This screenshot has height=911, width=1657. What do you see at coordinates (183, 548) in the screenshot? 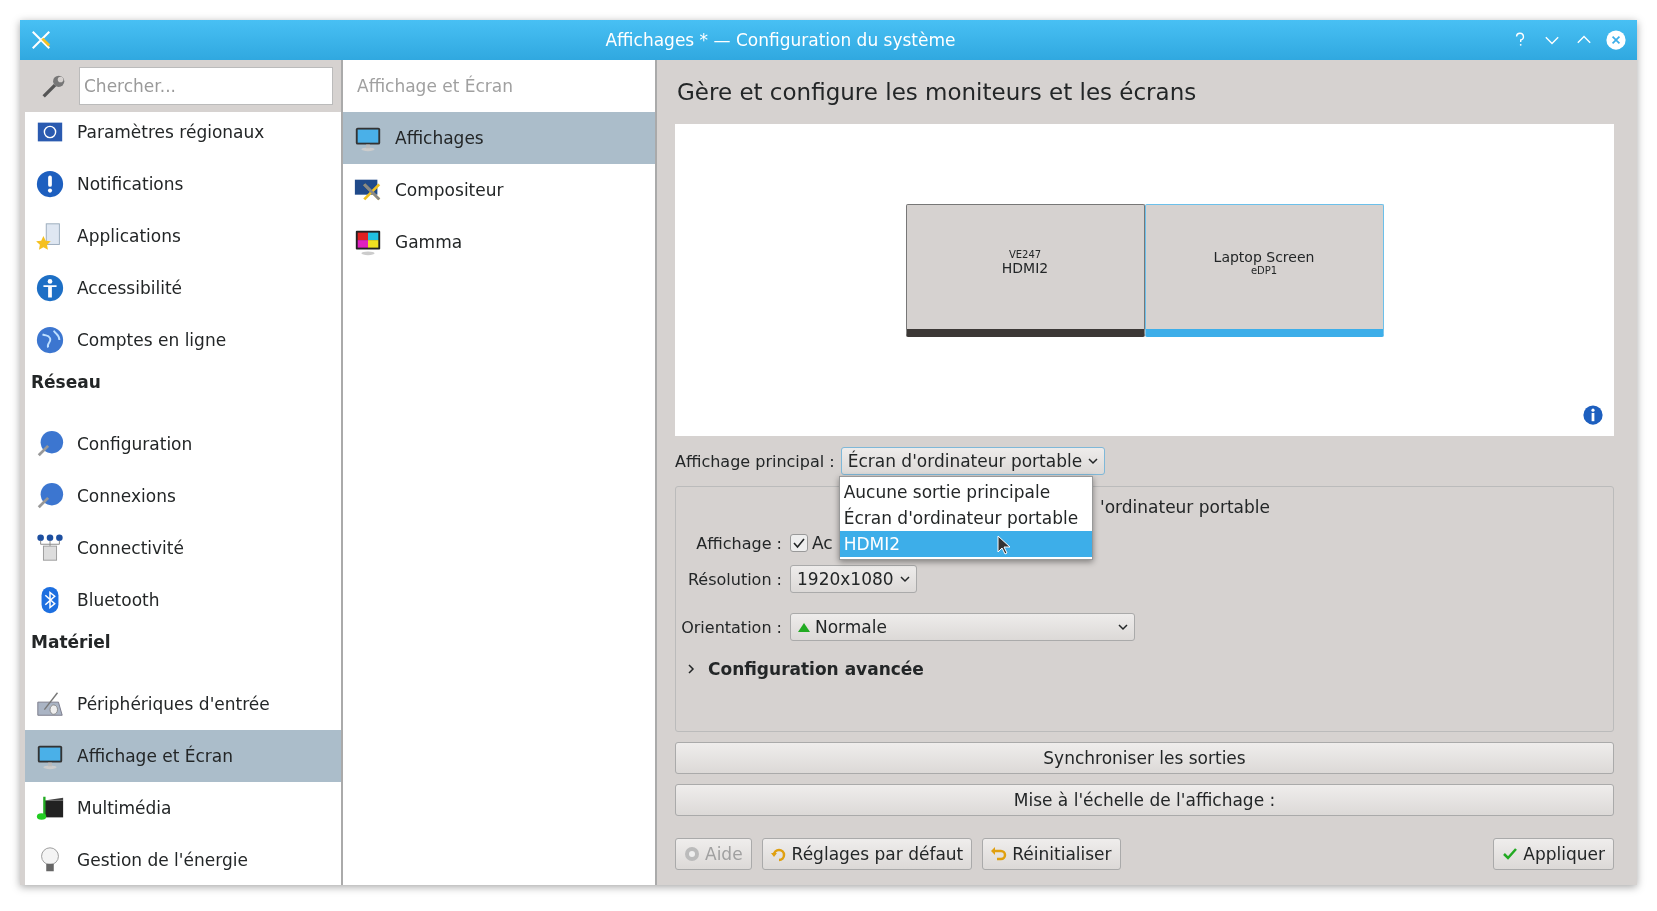
I see `sidebar-item: Connectivité` at bounding box center [183, 548].